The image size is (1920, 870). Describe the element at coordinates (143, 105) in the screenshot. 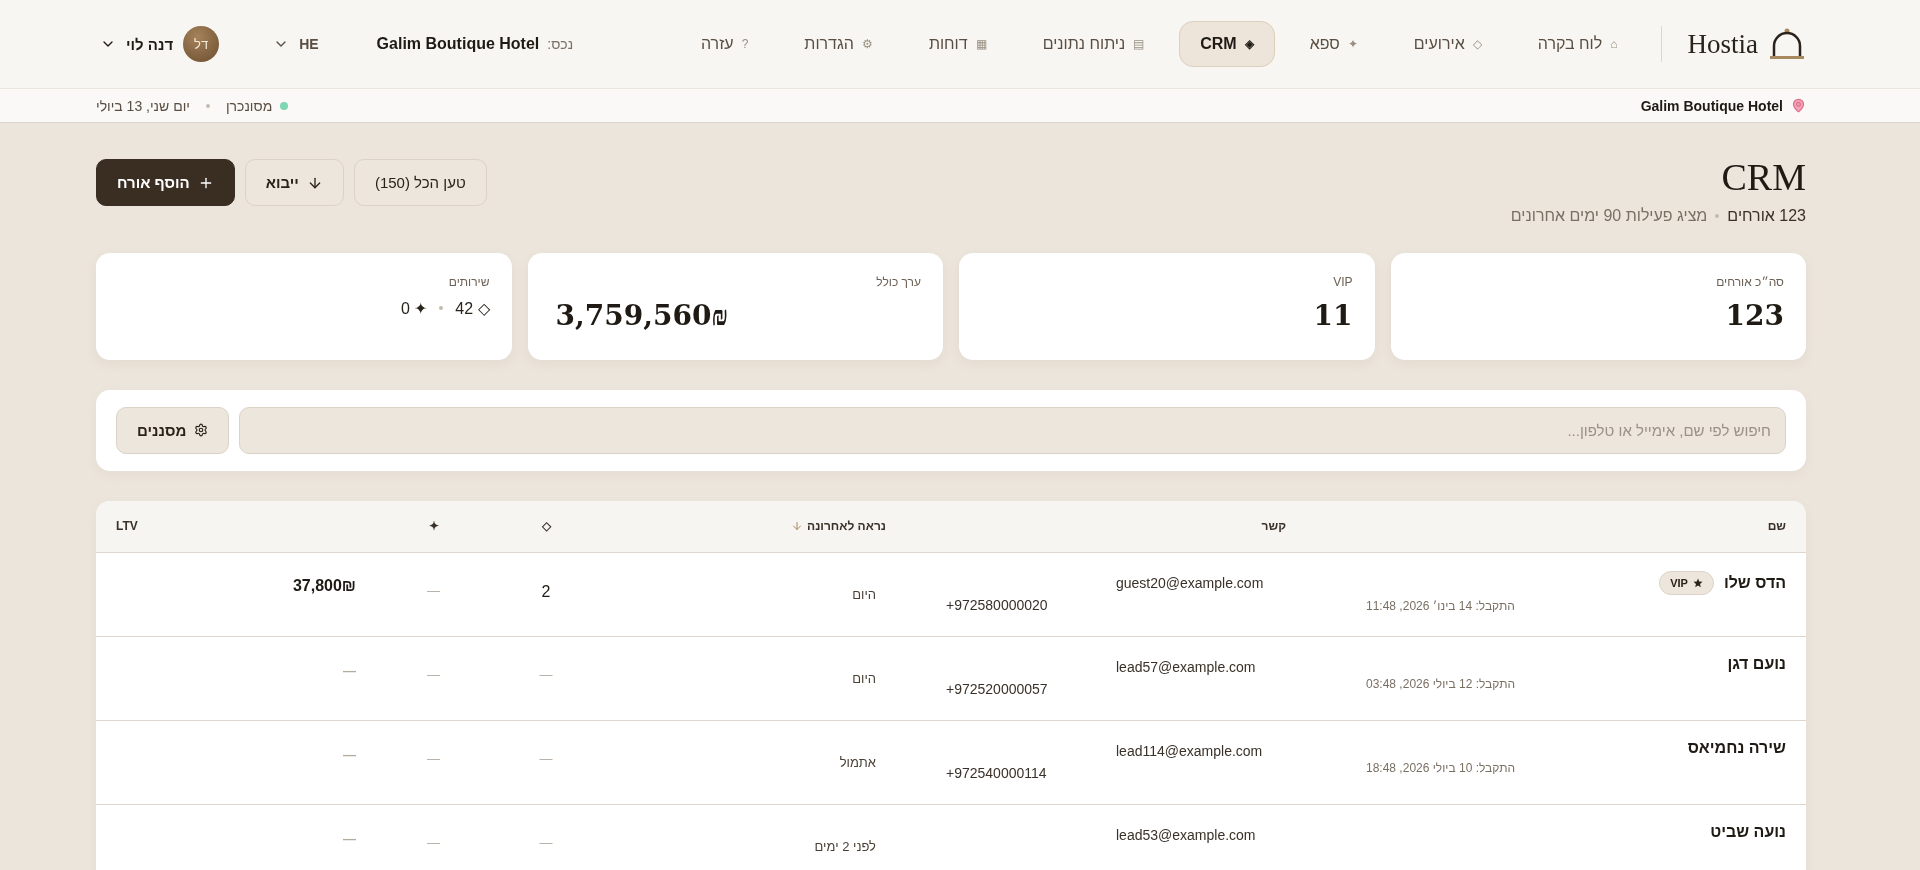

I see `current-date: יום שני, 13 ביולי` at that location.